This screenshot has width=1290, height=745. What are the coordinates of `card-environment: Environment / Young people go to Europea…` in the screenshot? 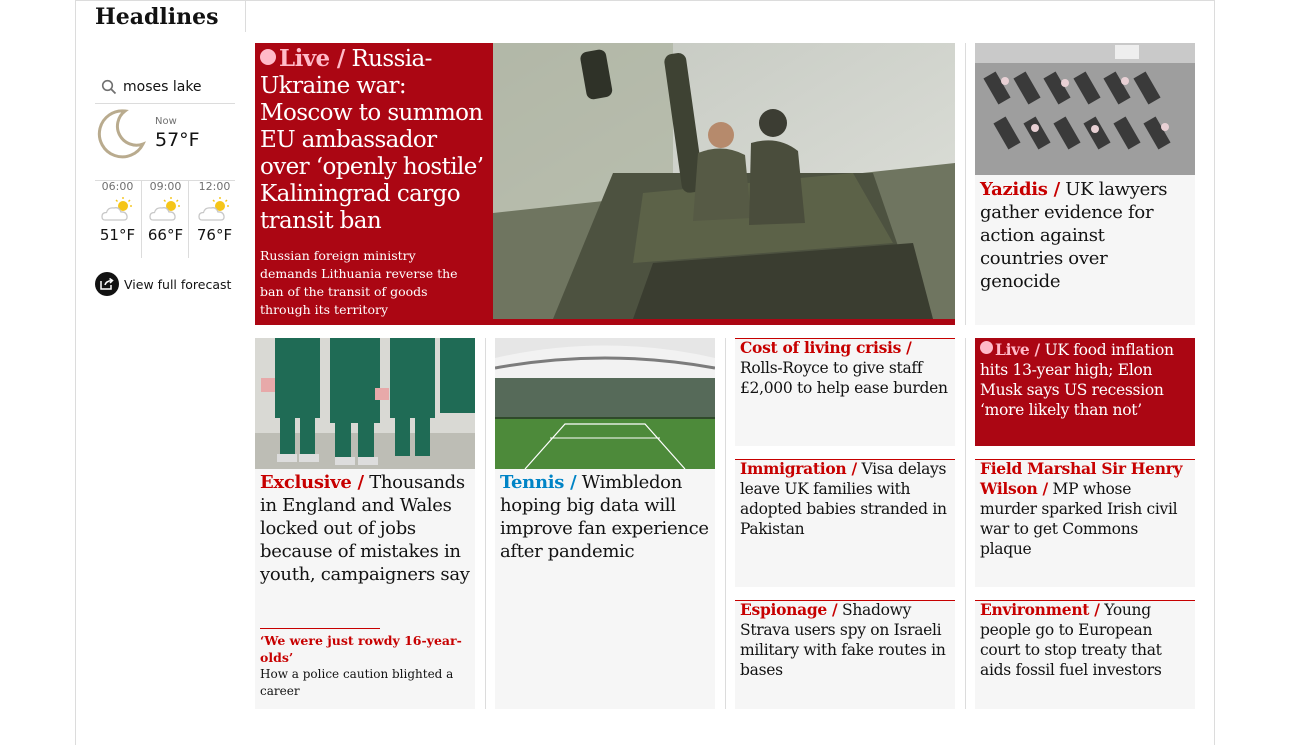 It's located at (1085, 654).